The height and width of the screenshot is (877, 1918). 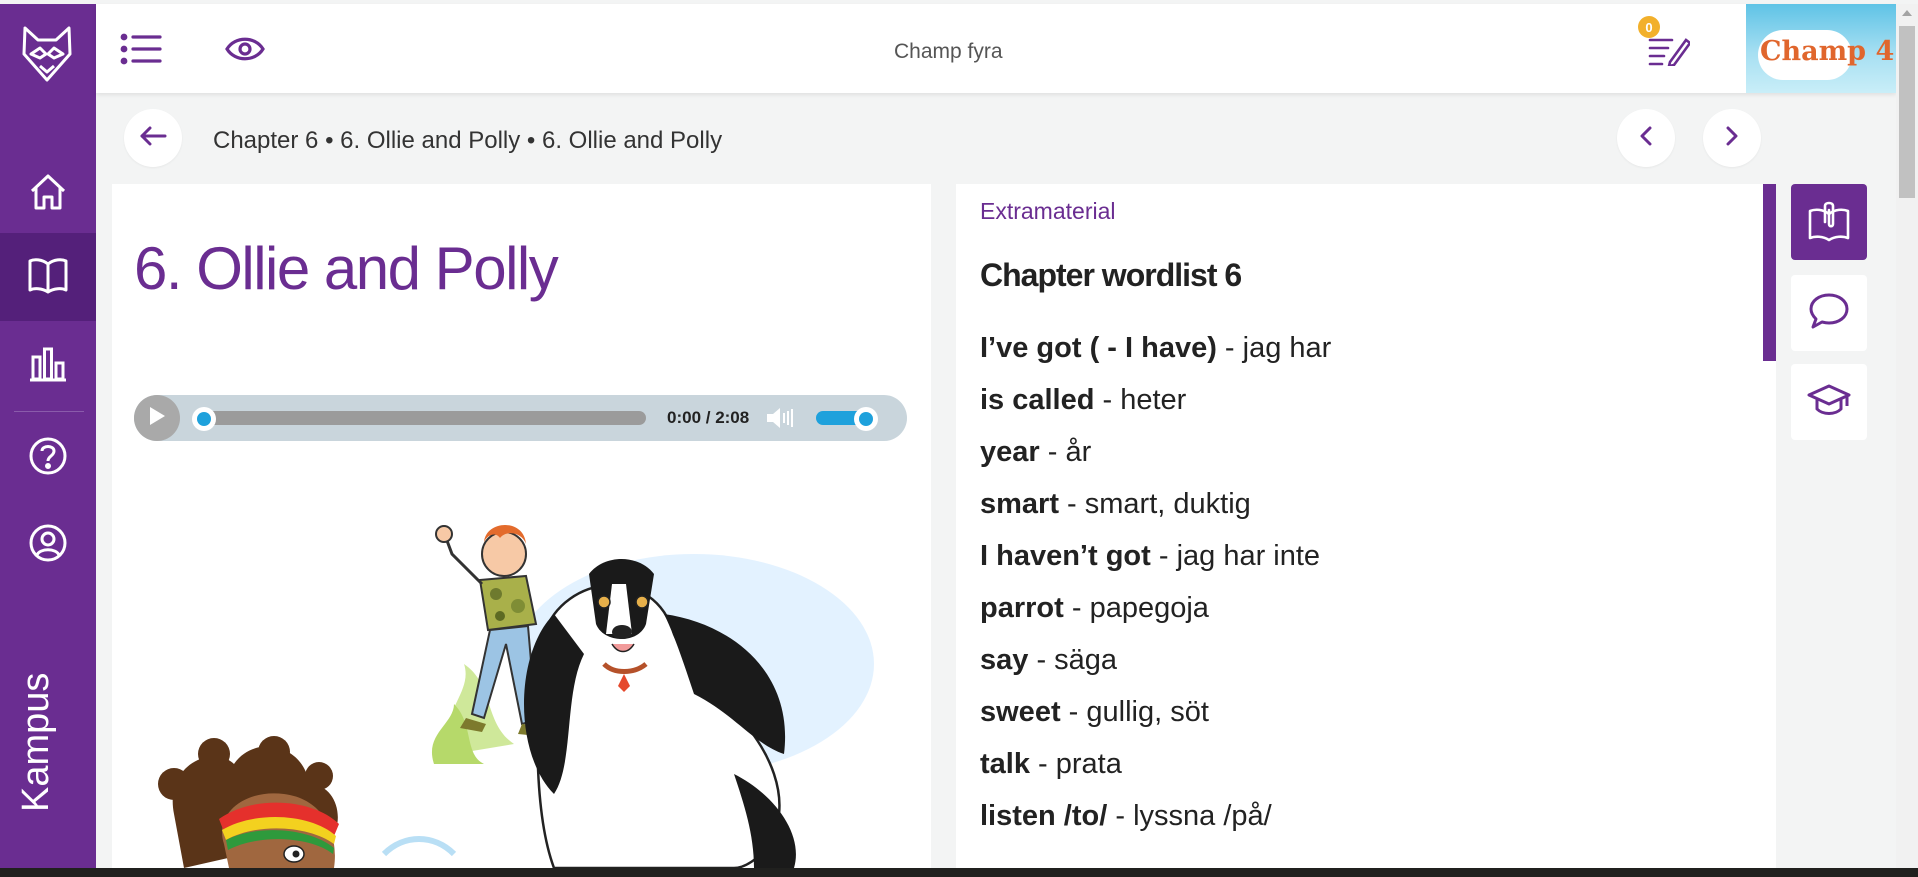 What do you see at coordinates (1155, 504) in the screenshot?
I see `word-swedish: - smart, duktig` at bounding box center [1155, 504].